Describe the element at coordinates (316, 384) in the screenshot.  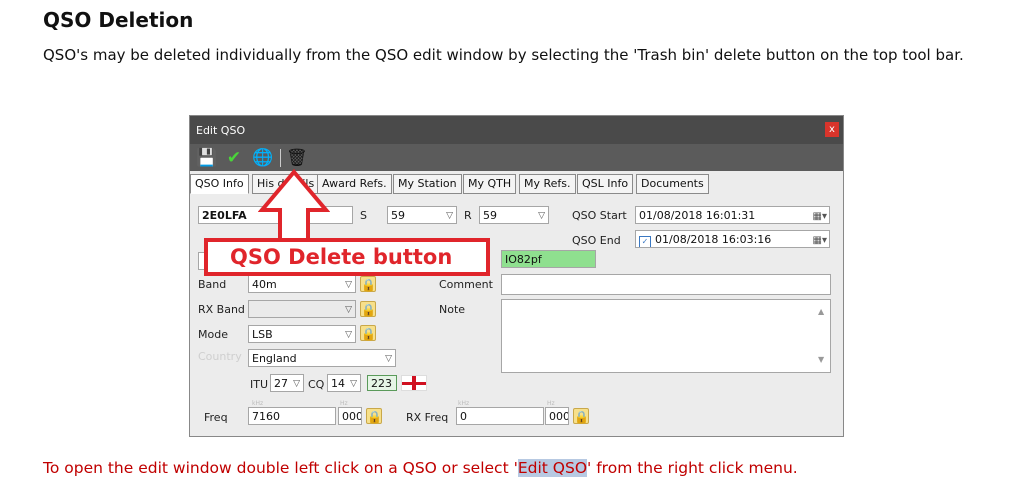
I see `cq-label: CQ` at that location.